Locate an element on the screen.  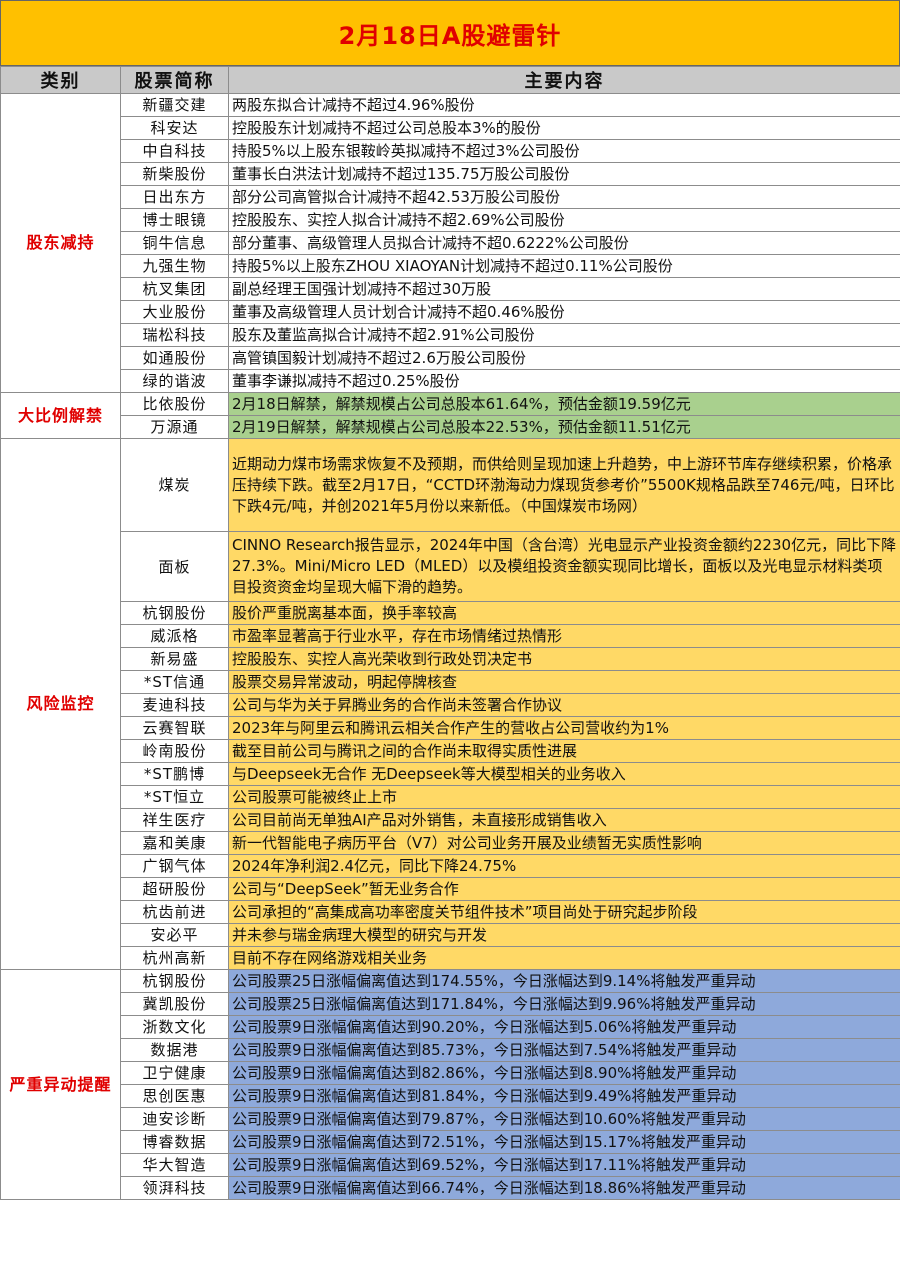
table-row: *ST信通 股票交易异常波动，明起停牌核查 is located at coordinates (450, 682).